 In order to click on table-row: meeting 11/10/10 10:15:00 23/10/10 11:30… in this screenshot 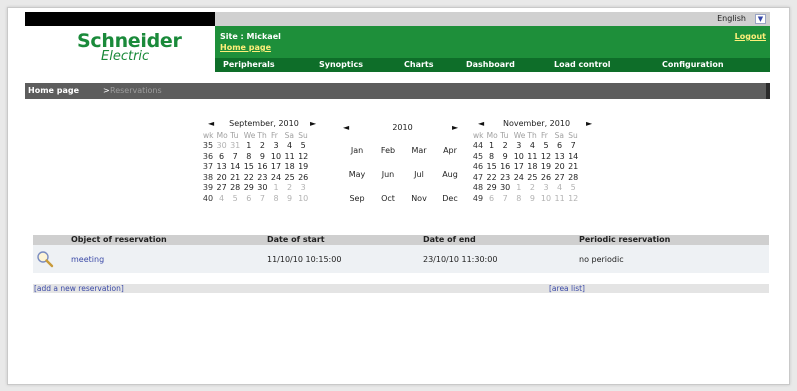, I will do `click(401, 259)`.